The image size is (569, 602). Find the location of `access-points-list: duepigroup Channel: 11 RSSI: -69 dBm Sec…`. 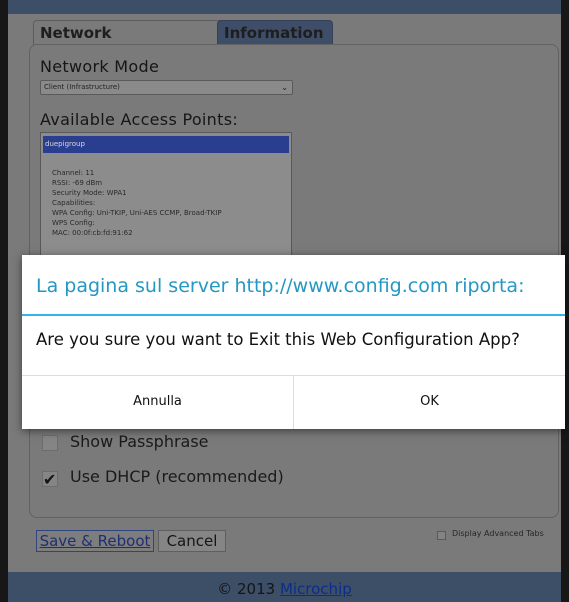

access-points-list: duepigroup Channel: 11 RSSI: -69 dBm Sec… is located at coordinates (166, 195).